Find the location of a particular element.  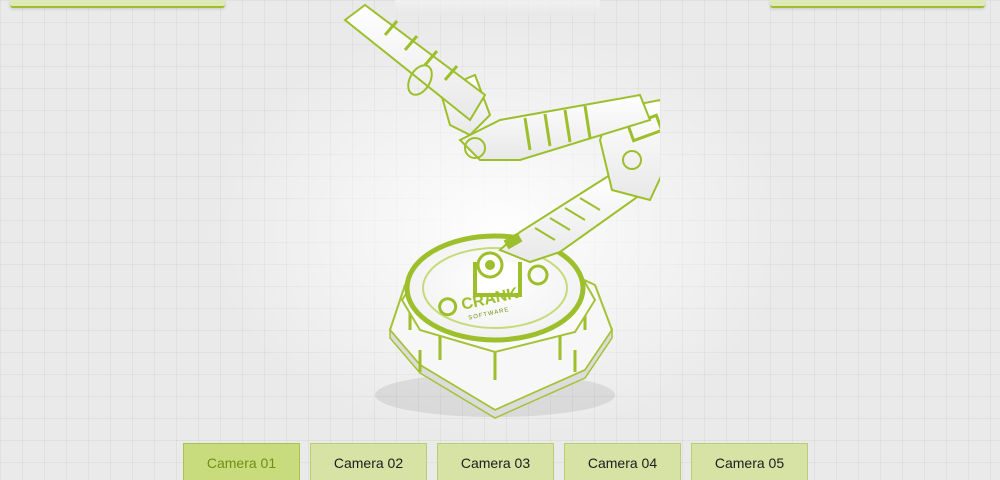

top-right-panel-tab is located at coordinates (877, 4).